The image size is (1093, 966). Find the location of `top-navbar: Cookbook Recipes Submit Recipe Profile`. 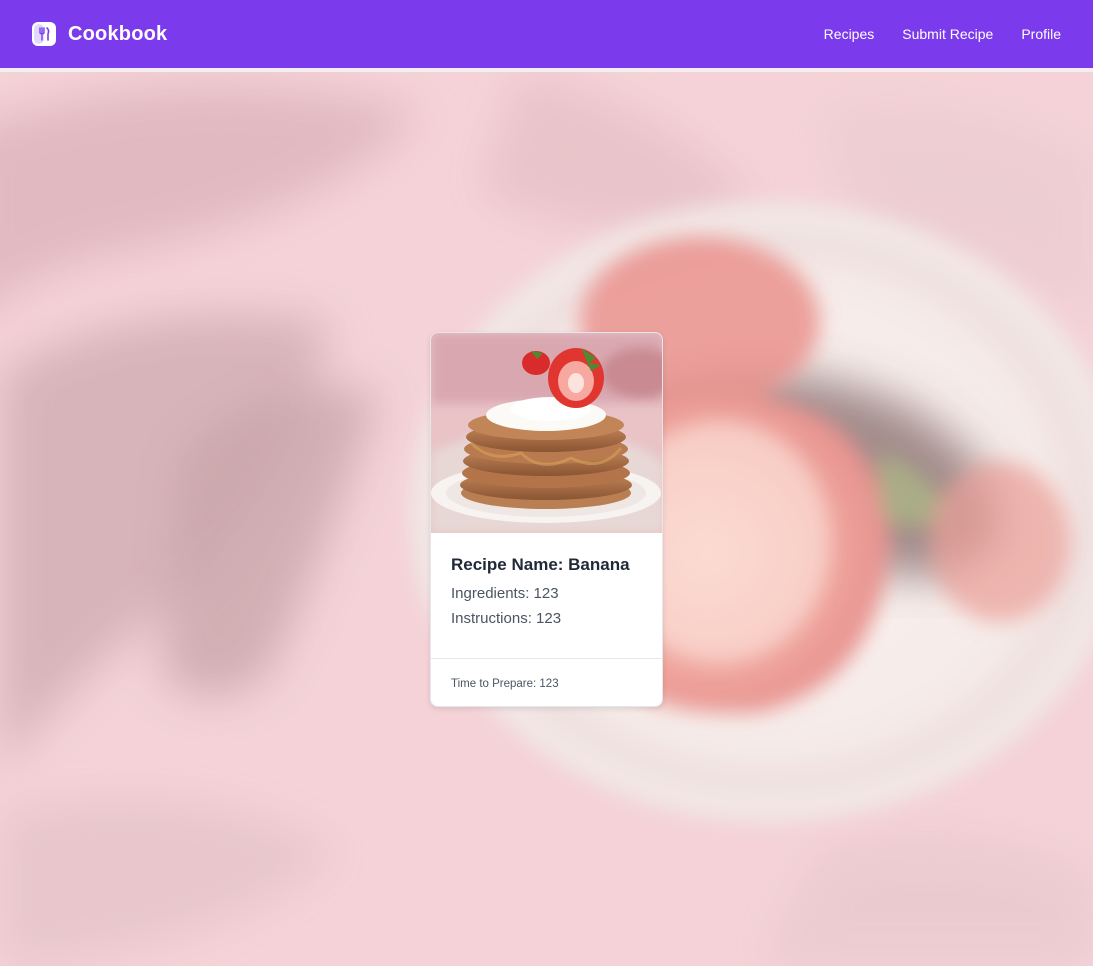

top-navbar: Cookbook Recipes Submit Recipe Profile is located at coordinates (546, 34).